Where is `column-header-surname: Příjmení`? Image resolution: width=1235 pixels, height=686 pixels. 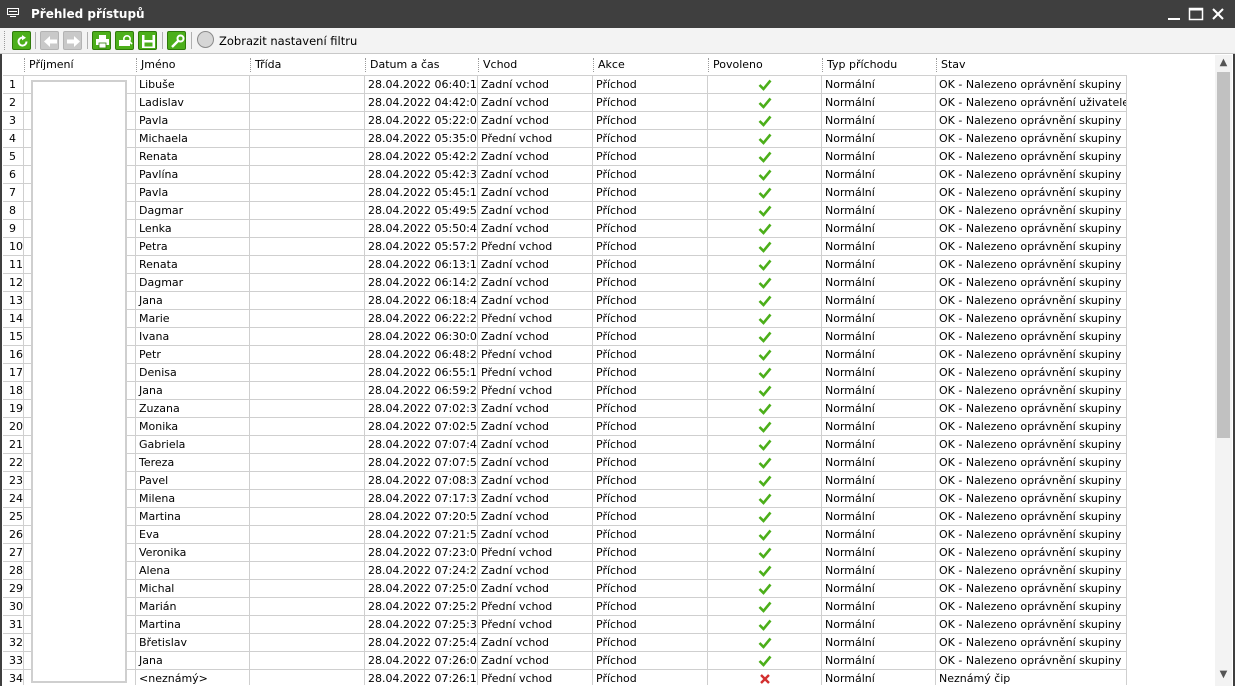
column-header-surname: Příjmení is located at coordinates (80, 65).